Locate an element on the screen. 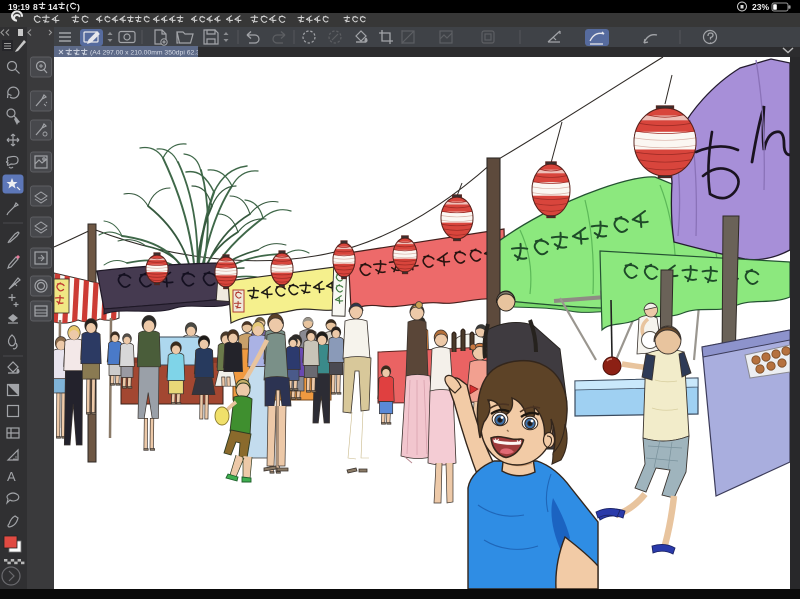  svg-text: A is located at coordinates (11, 476).